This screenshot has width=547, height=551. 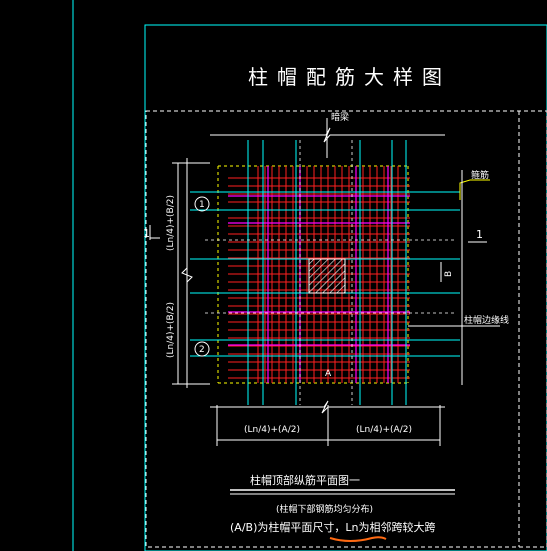 I want to click on left-dim-top: (Ln/4)+(B/2), so click(x=171, y=223).